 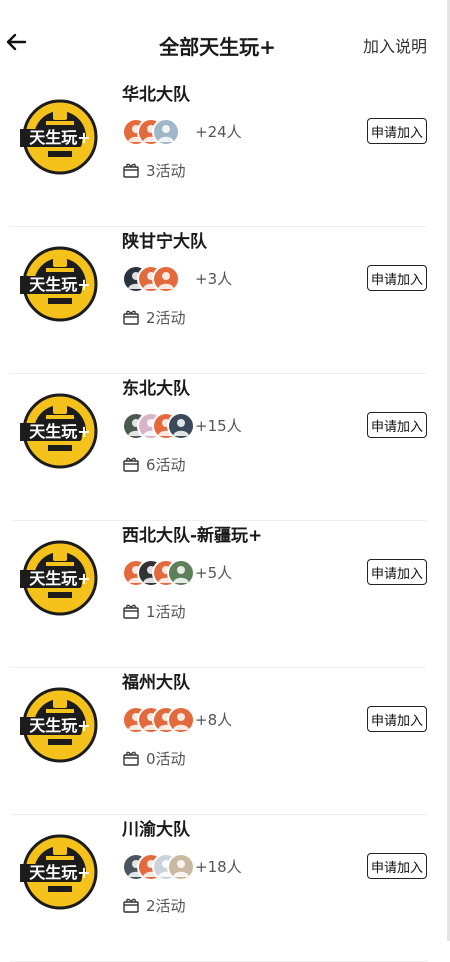 I want to click on member-count: +5人, so click(x=214, y=573).